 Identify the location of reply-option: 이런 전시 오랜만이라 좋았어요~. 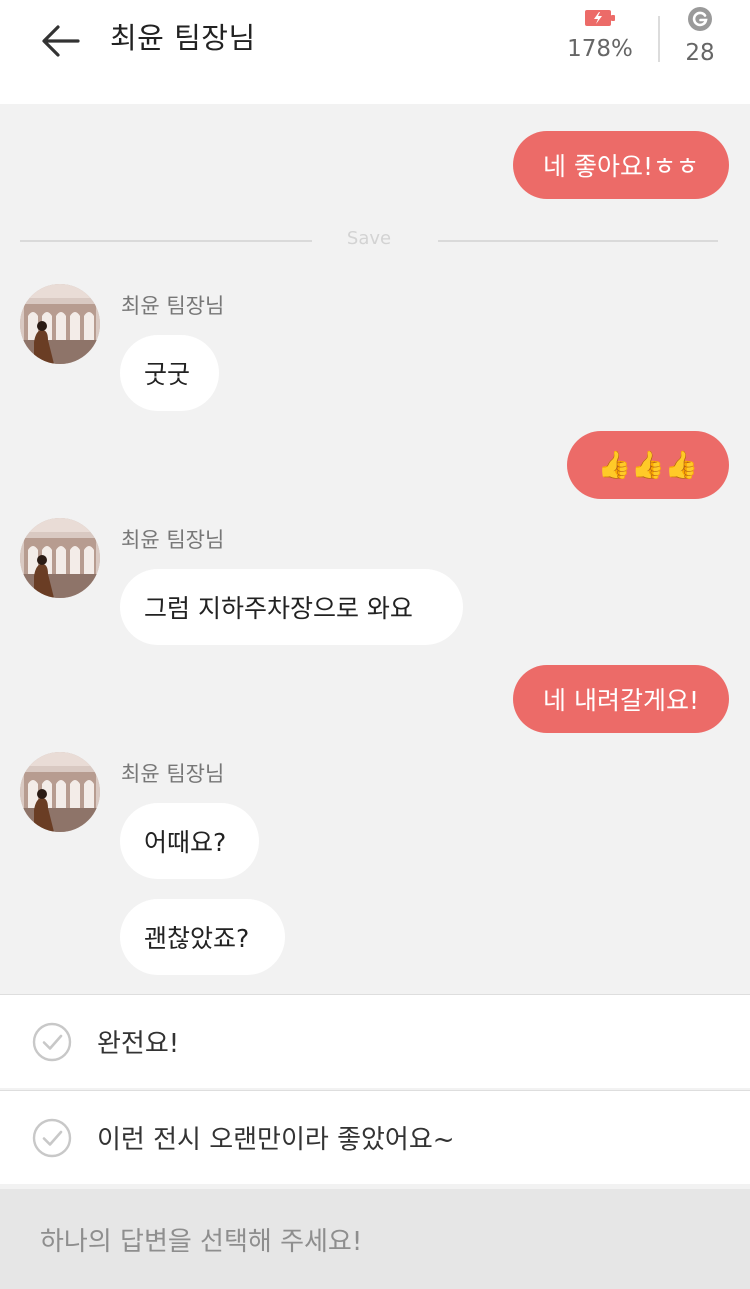
(375, 1137).